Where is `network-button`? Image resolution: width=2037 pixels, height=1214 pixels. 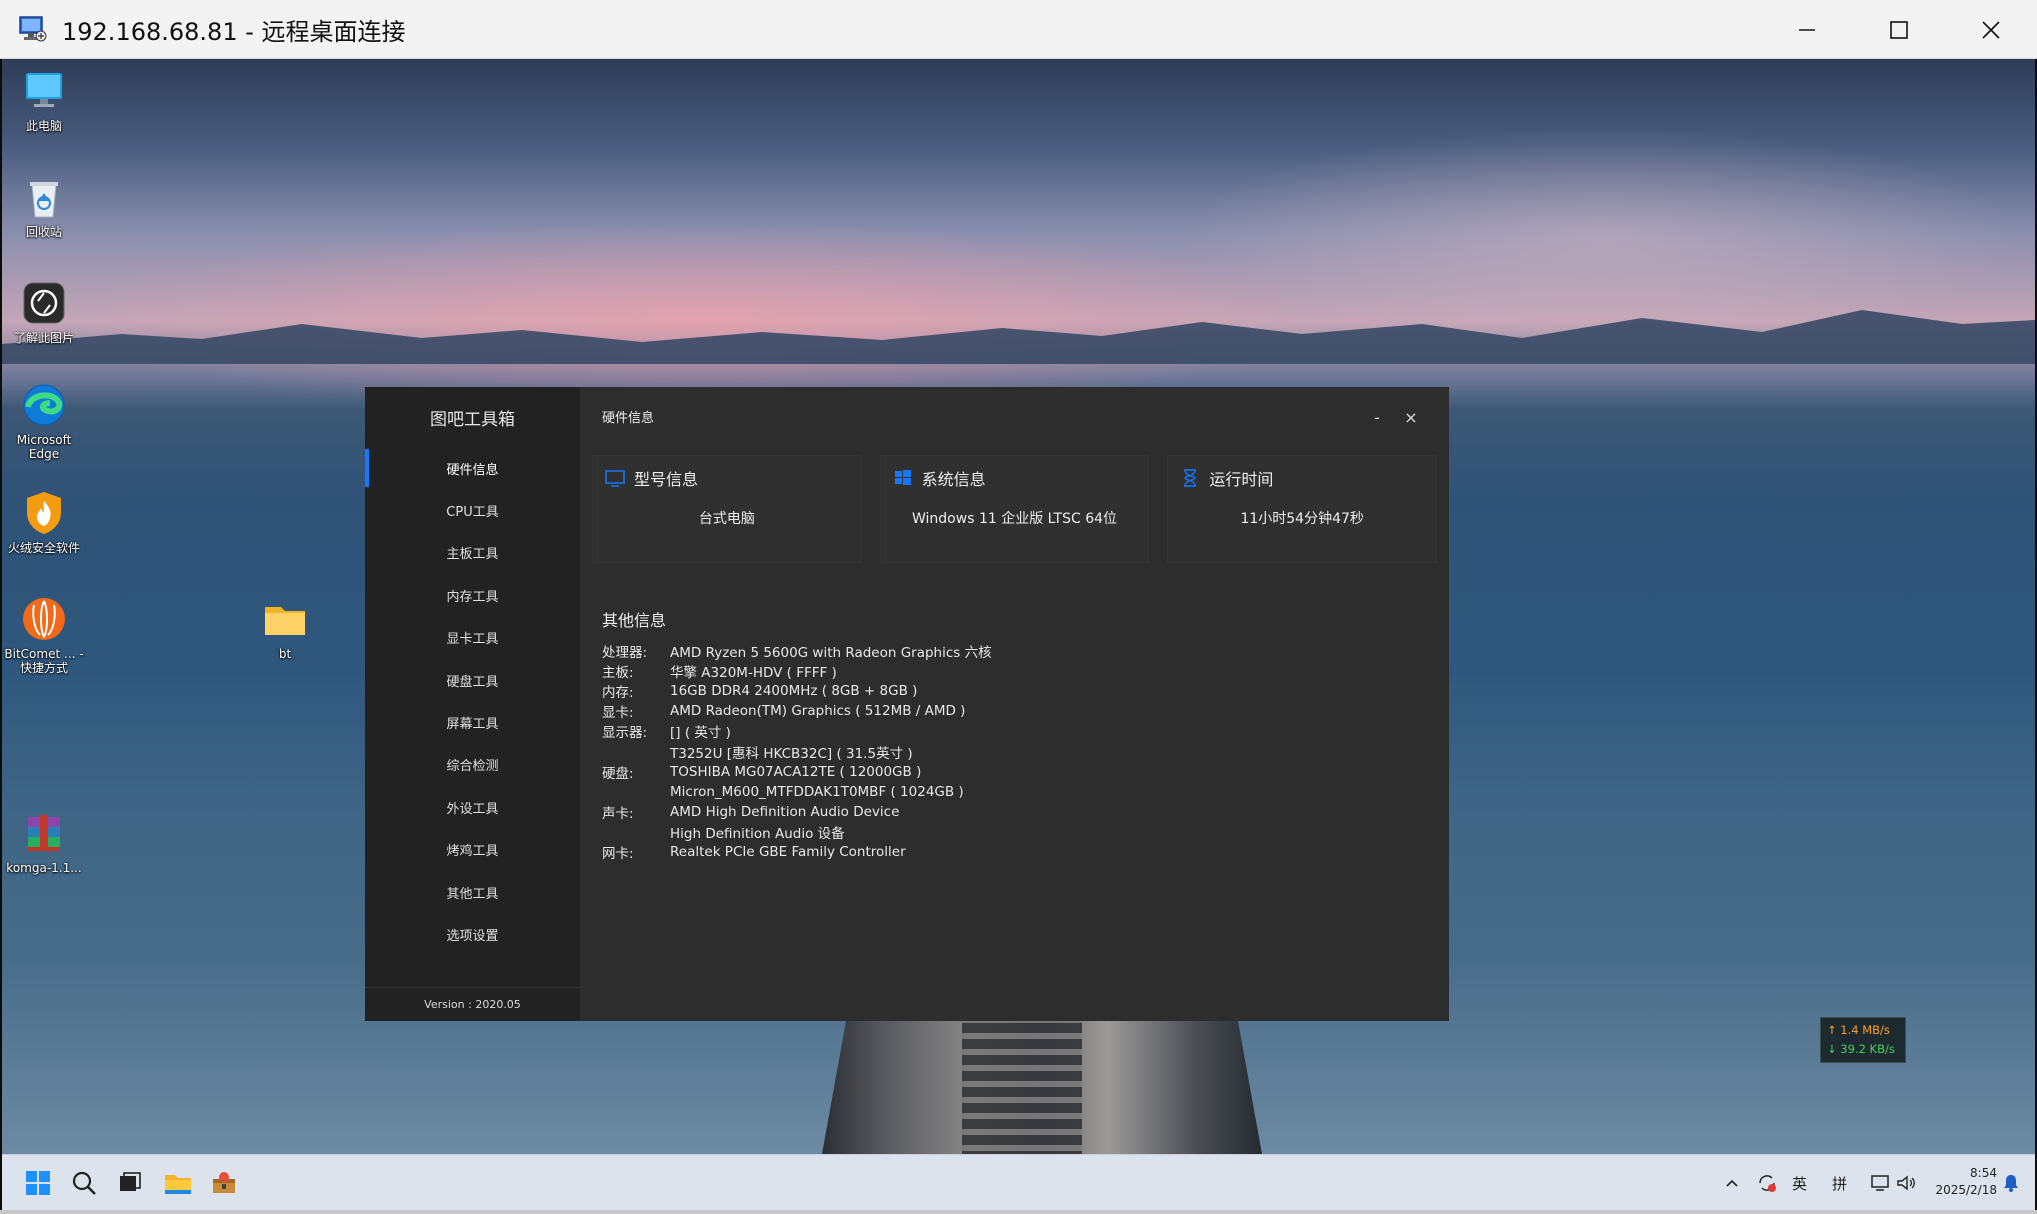 network-button is located at coordinates (1881, 1183).